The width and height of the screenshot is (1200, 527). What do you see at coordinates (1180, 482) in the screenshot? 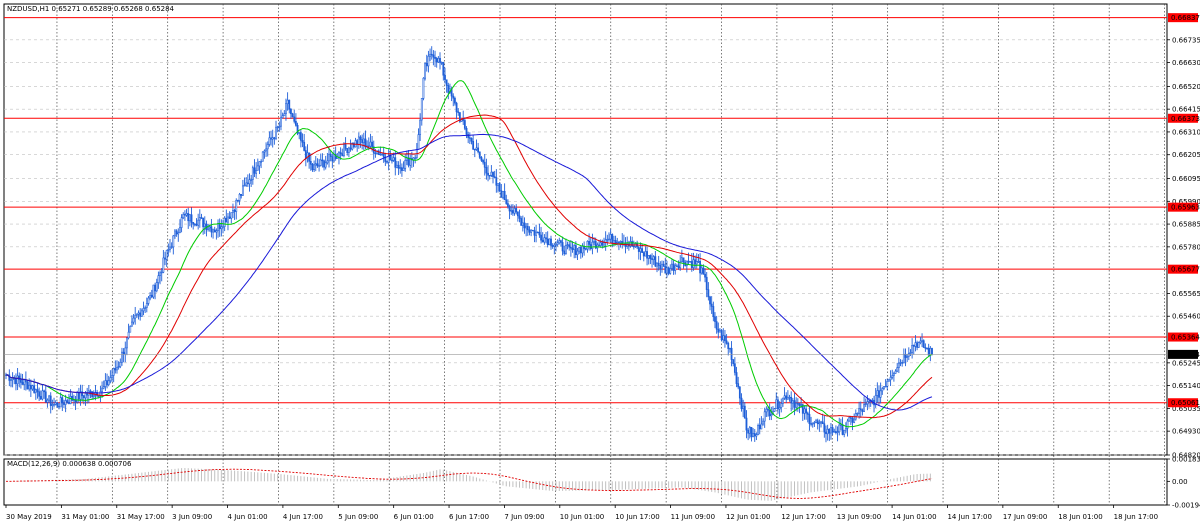
I see `macd-y-tick-label: 0.00` at bounding box center [1180, 482].